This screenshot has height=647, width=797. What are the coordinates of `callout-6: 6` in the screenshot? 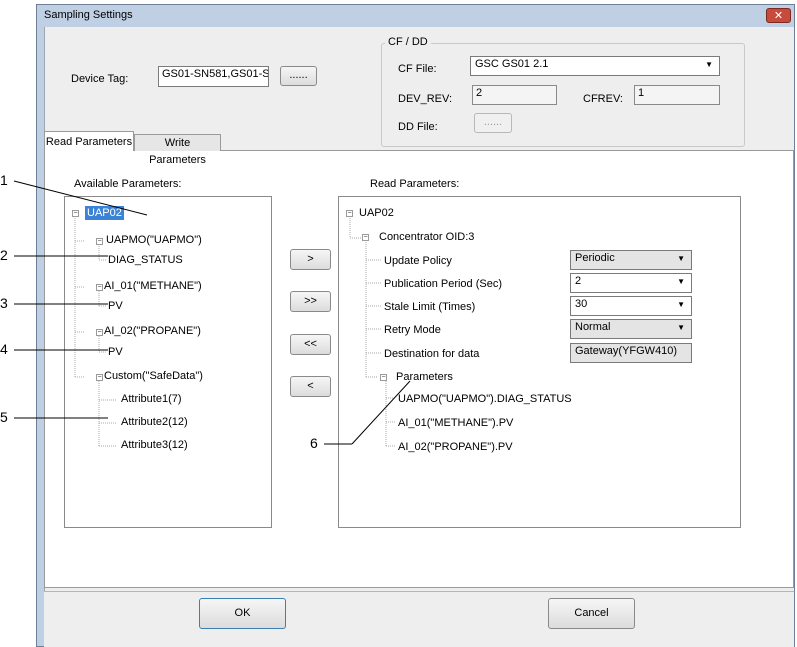 It's located at (314, 443).